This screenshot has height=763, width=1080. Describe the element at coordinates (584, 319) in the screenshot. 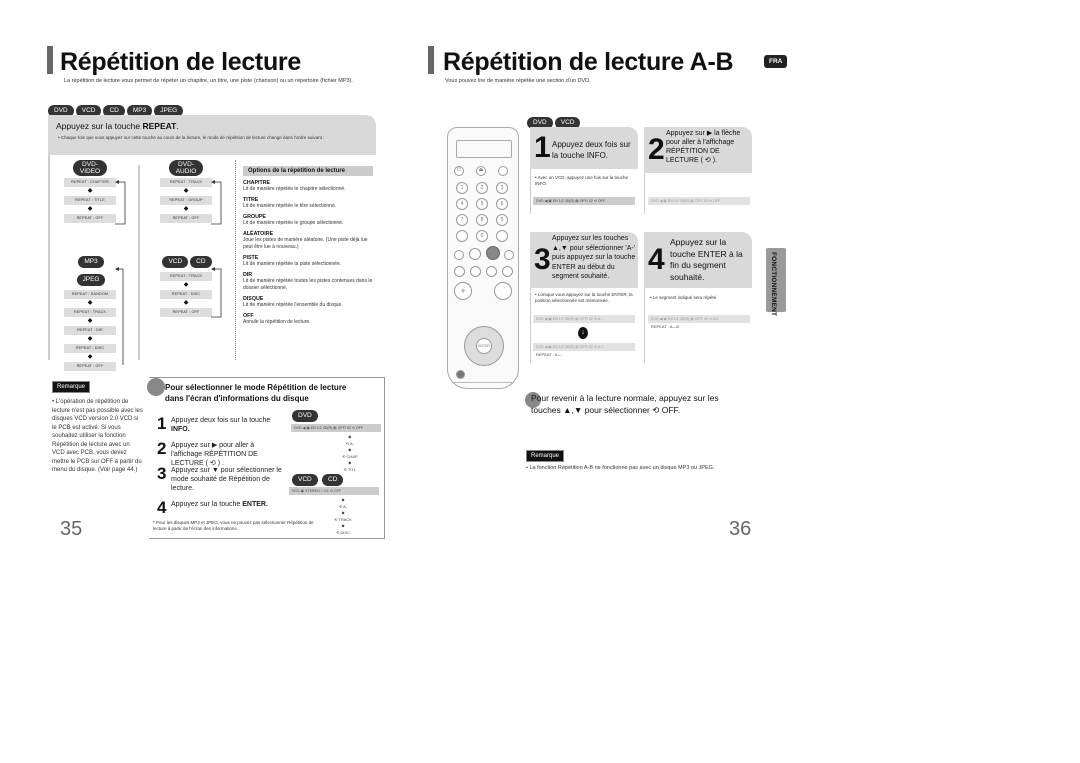

I see `ab-step-3-infobar: DVD ◀ ▣ EN 1/2 3D(R) ▤ OFF/ 02 ⟲ A-` at that location.